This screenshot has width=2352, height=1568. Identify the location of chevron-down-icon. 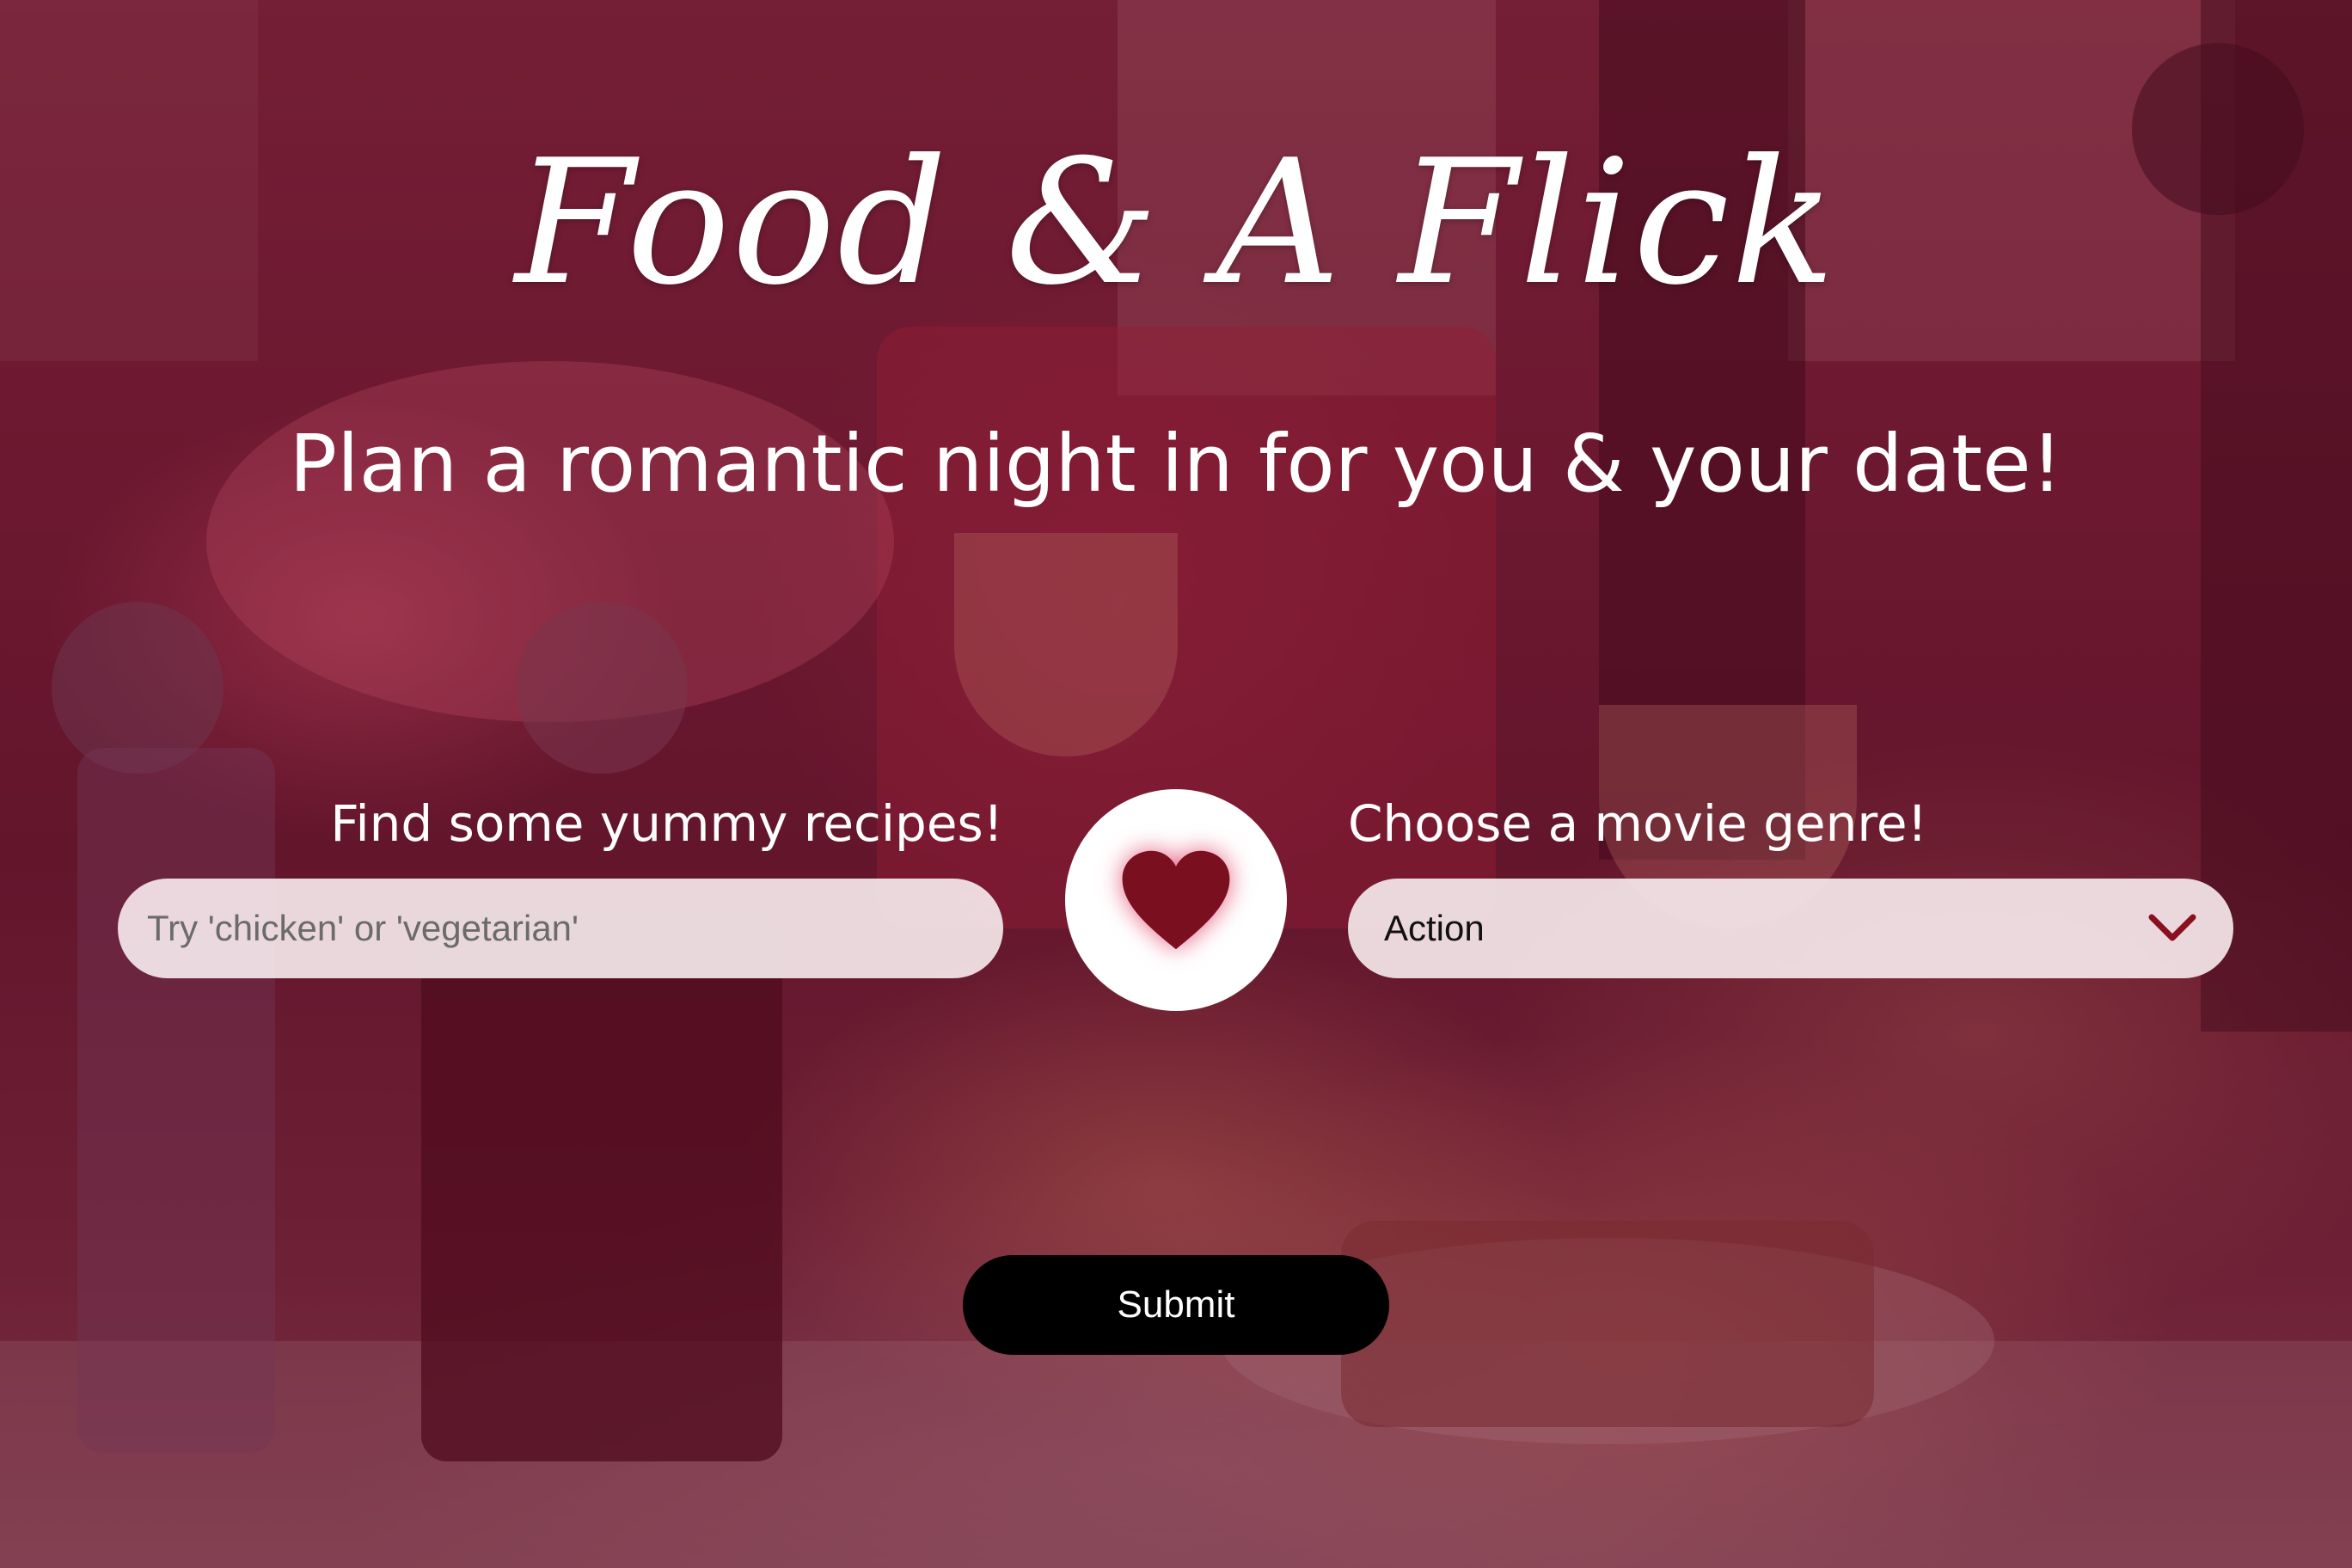
(2172, 927).